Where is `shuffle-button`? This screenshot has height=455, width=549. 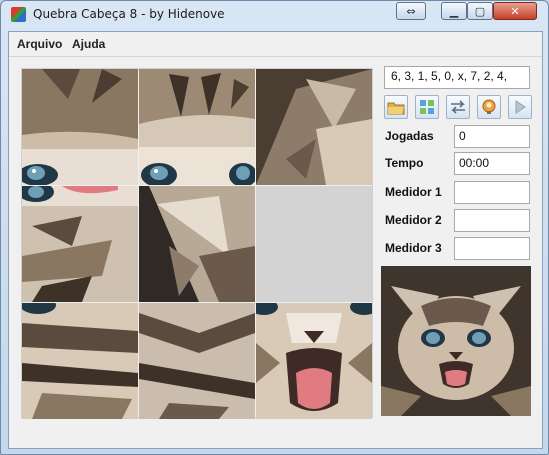 shuffle-button is located at coordinates (427, 107).